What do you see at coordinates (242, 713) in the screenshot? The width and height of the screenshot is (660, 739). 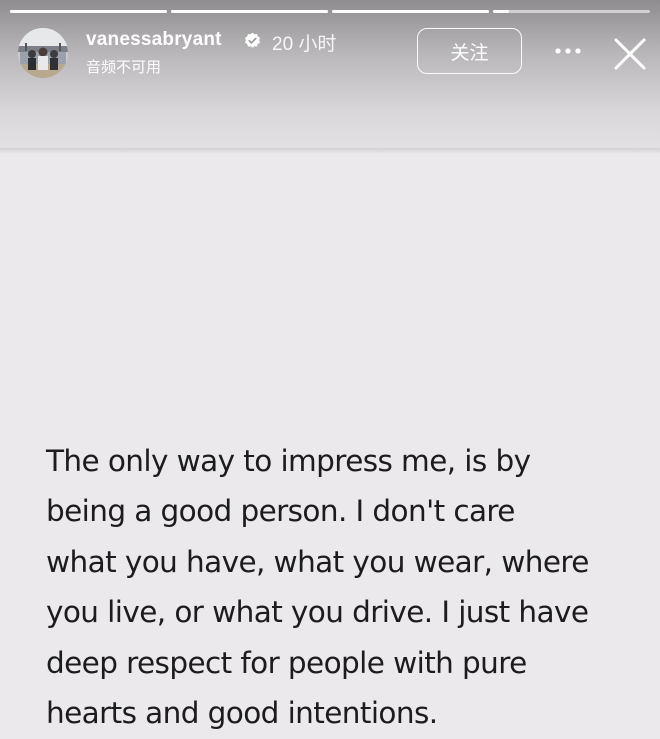 I see `story-text-line: hearts and good intentions.` at bounding box center [242, 713].